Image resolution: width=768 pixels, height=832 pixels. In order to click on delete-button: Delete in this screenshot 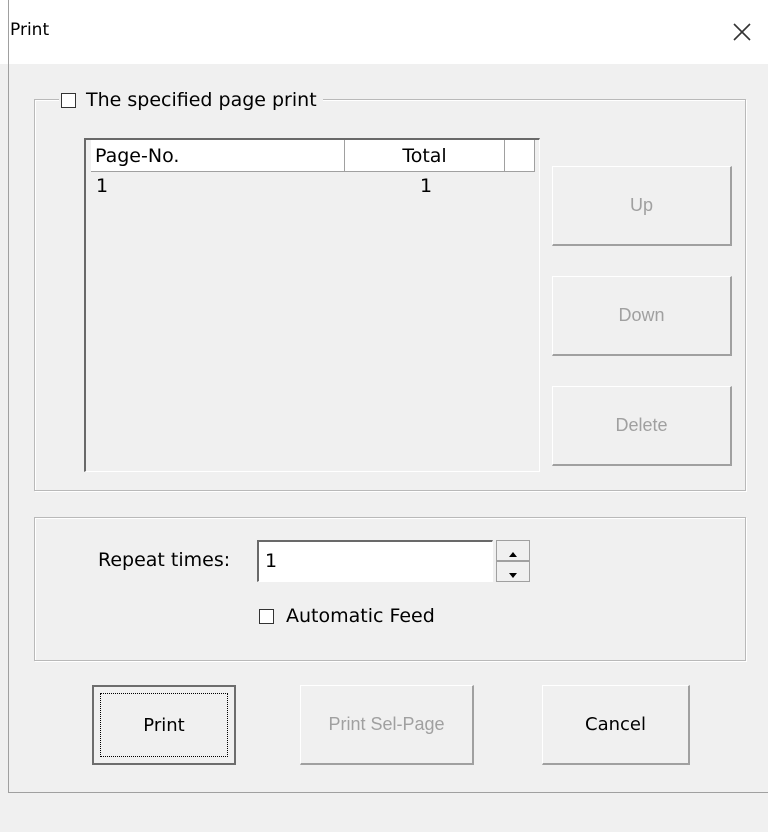, I will do `click(642, 426)`.